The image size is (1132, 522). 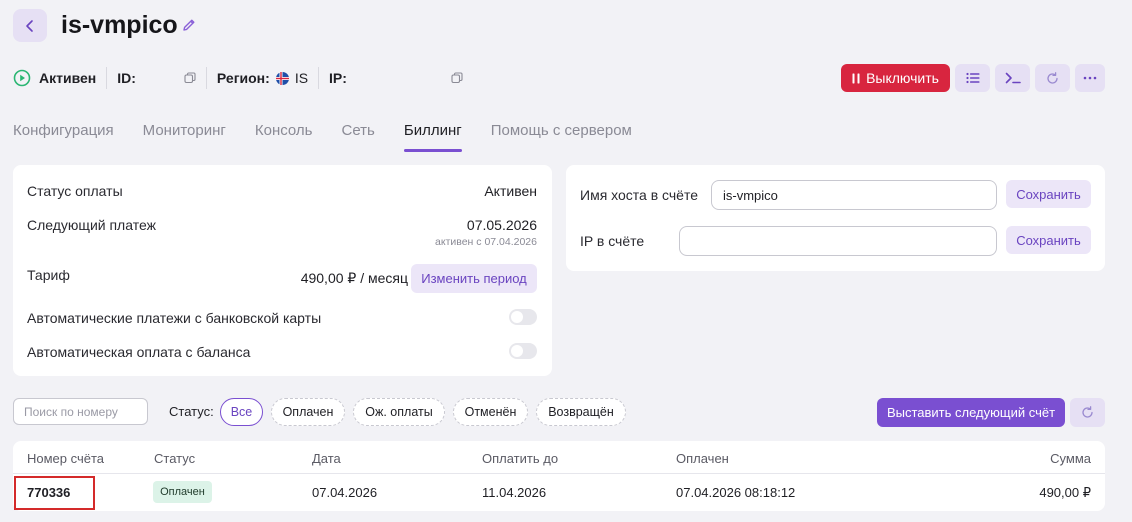 What do you see at coordinates (139, 352) in the screenshot?
I see `auto-balance-label: Автоматическая оплата с баланса` at bounding box center [139, 352].